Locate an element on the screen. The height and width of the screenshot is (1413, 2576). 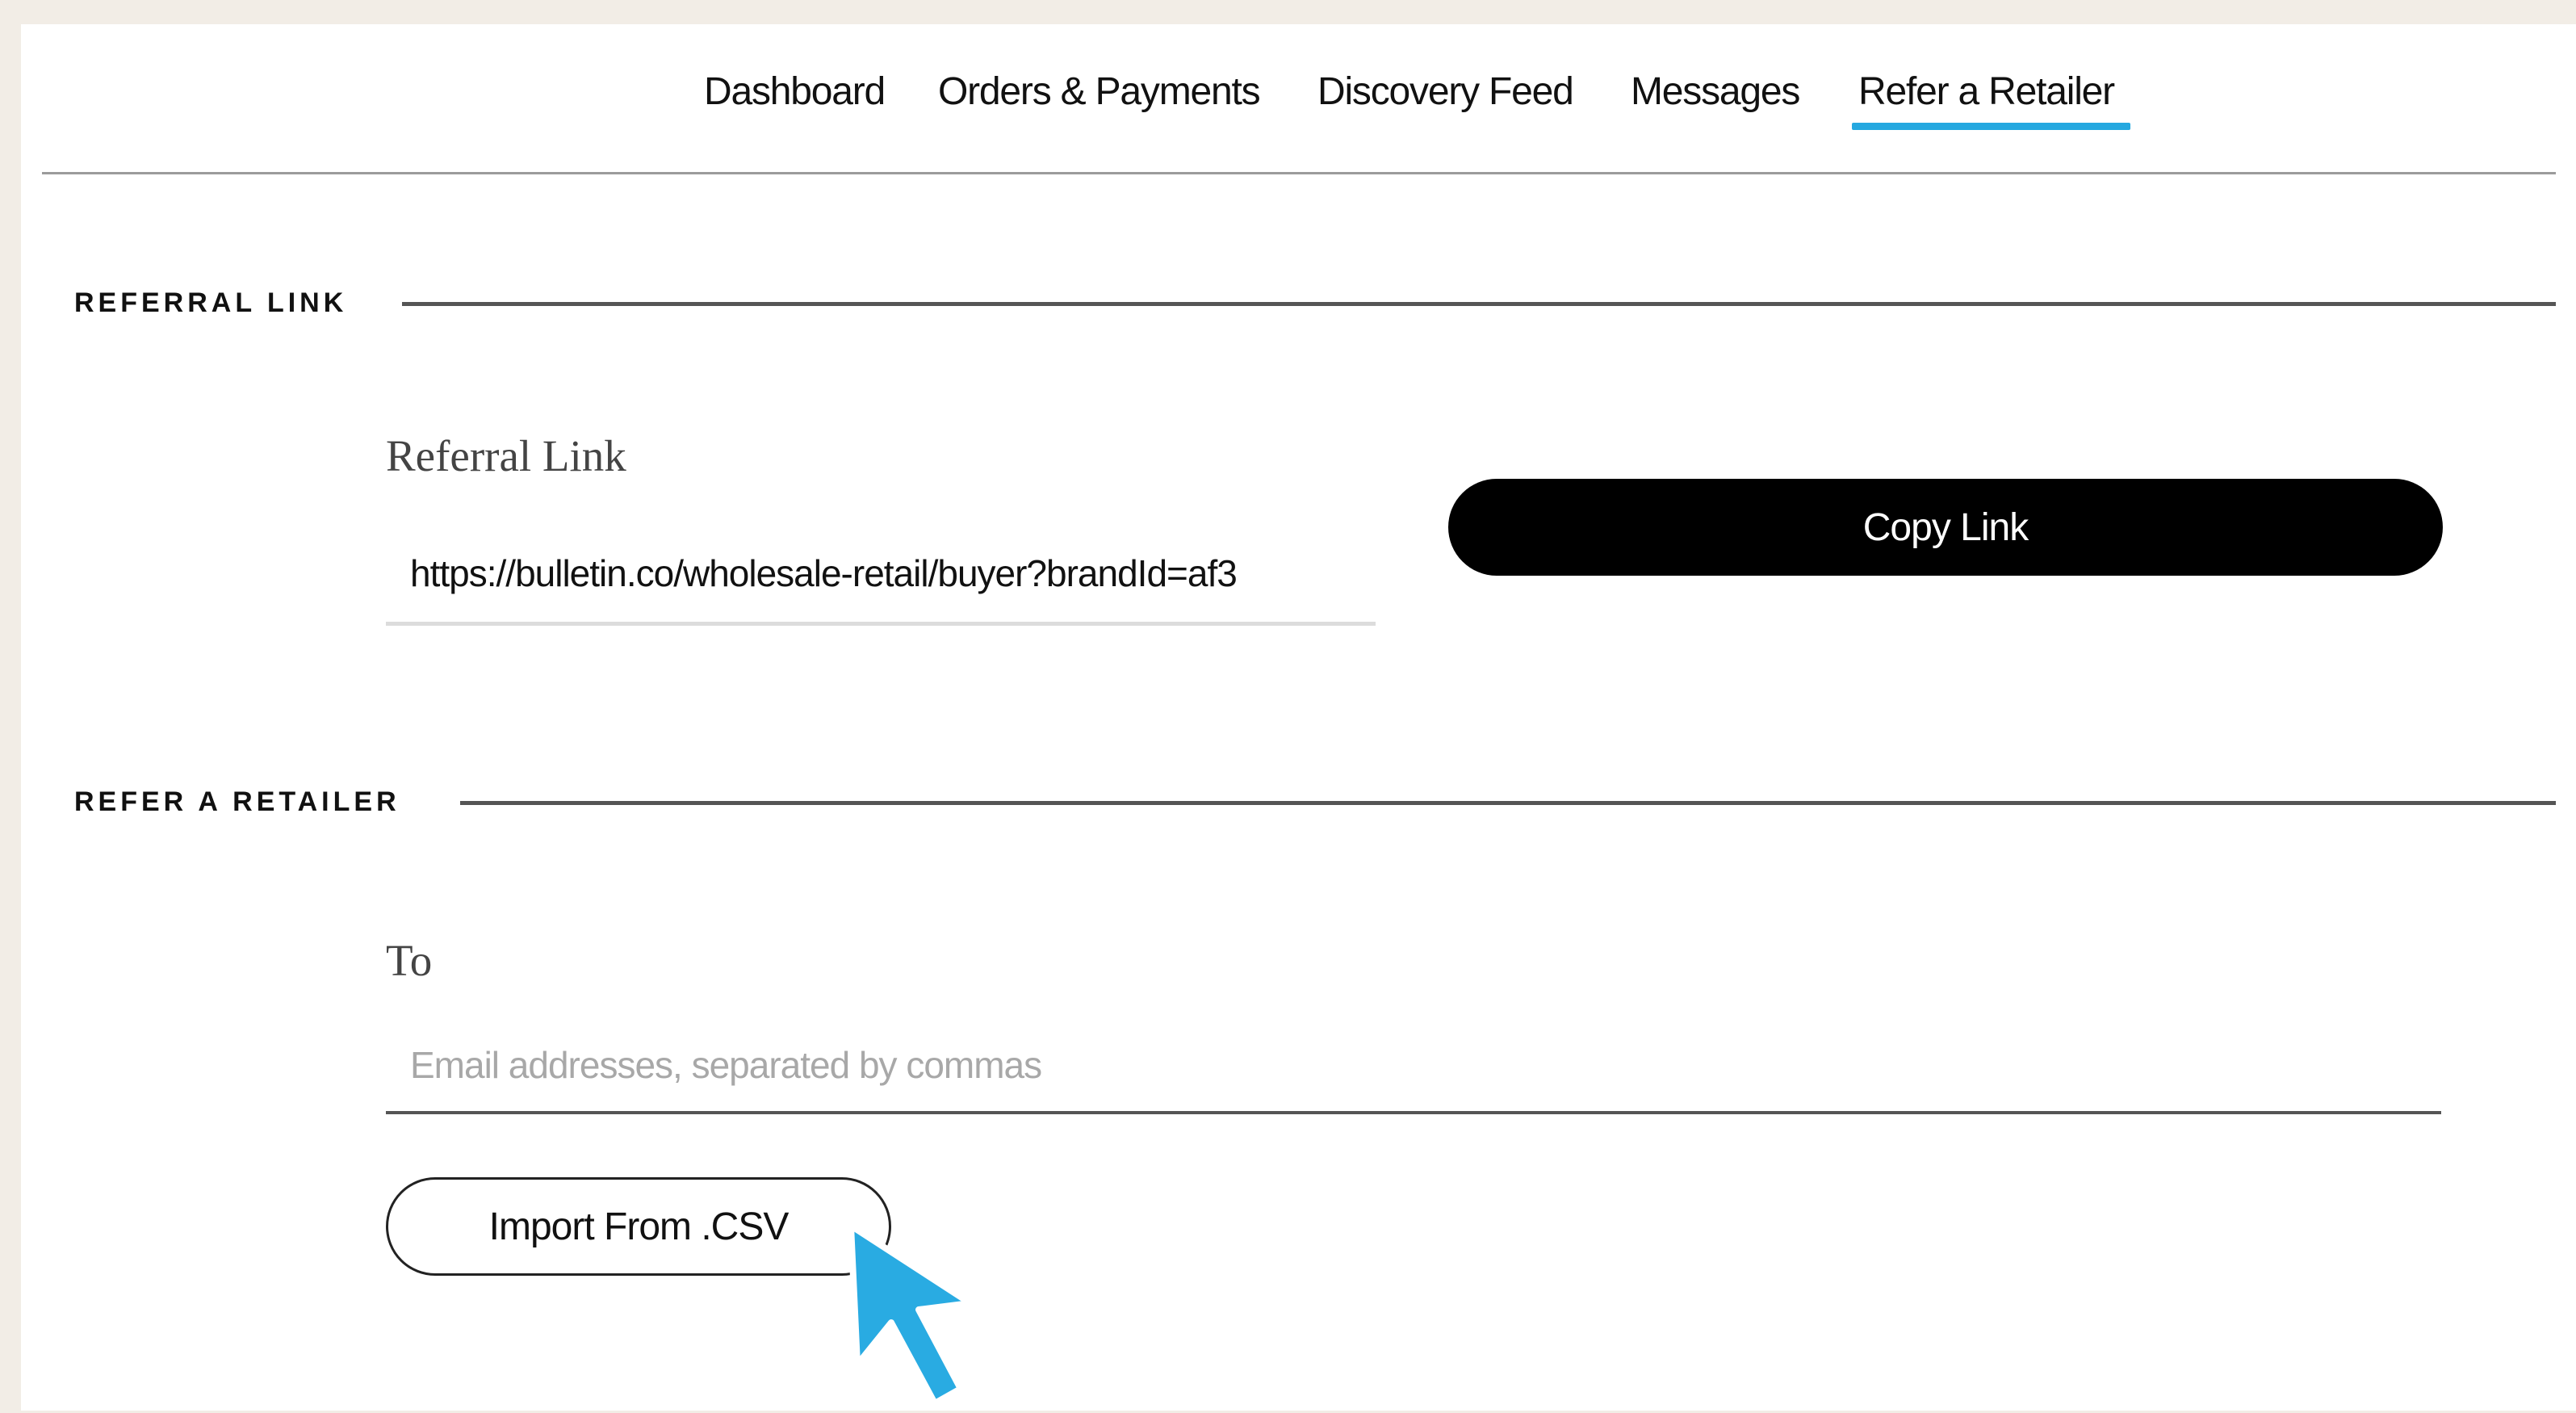
nav-item-discovery-feed: Discovery Feed is located at coordinates (1445, 91).